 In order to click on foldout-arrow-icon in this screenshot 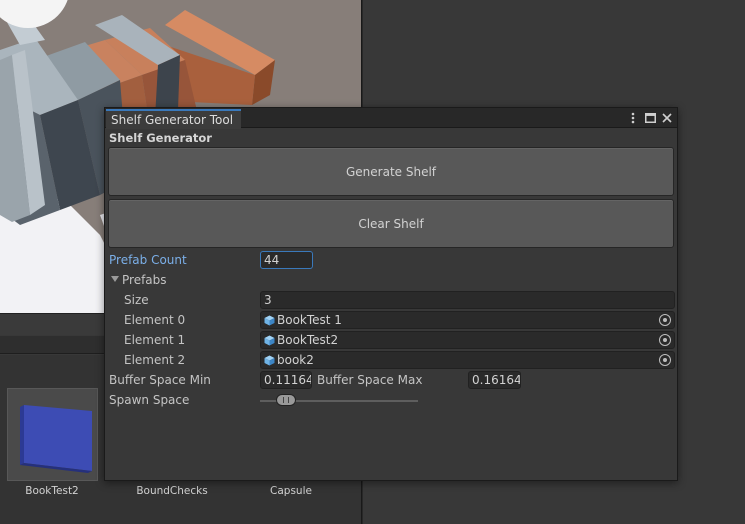, I will do `click(115, 279)`.